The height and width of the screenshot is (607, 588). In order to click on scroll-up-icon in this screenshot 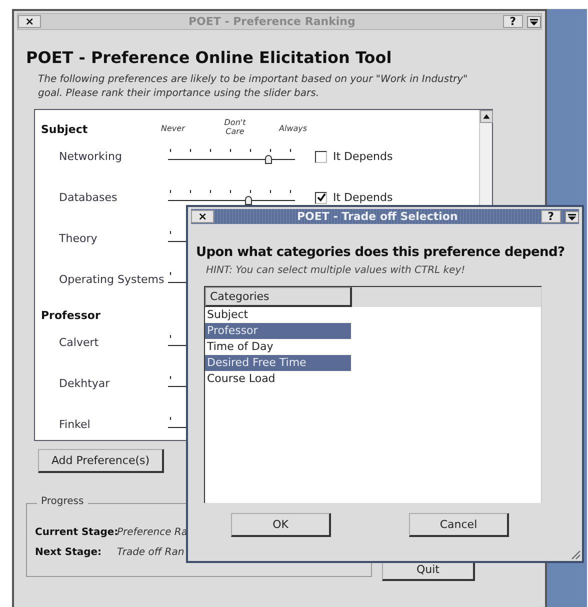, I will do `click(486, 116)`.